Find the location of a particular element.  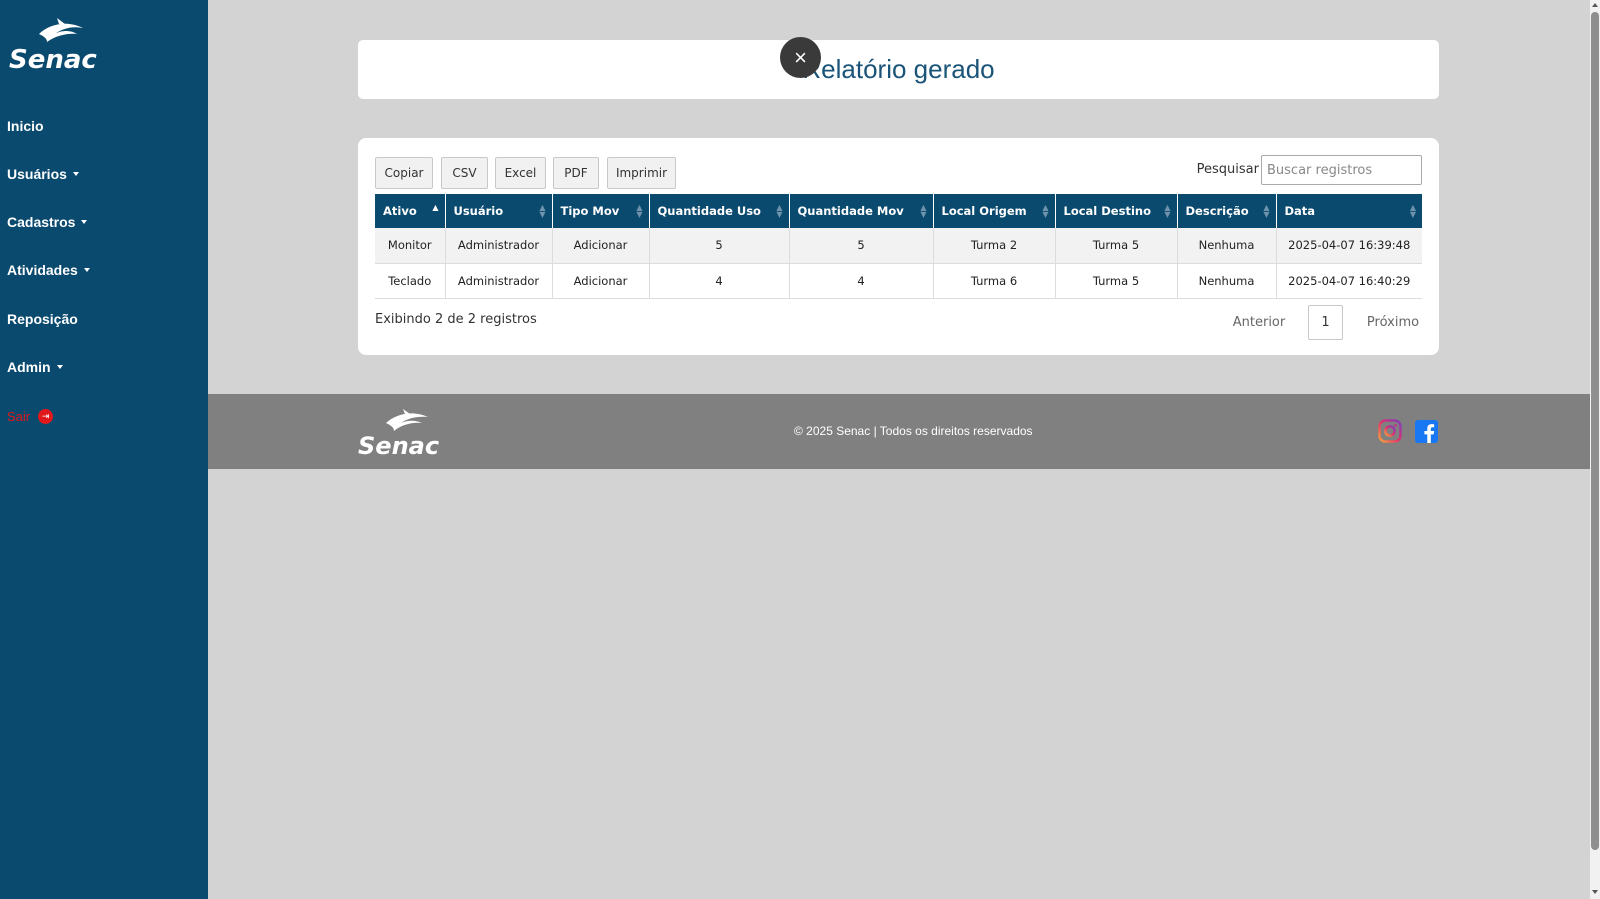

nav-cadastros: Cadastros is located at coordinates (47, 222).